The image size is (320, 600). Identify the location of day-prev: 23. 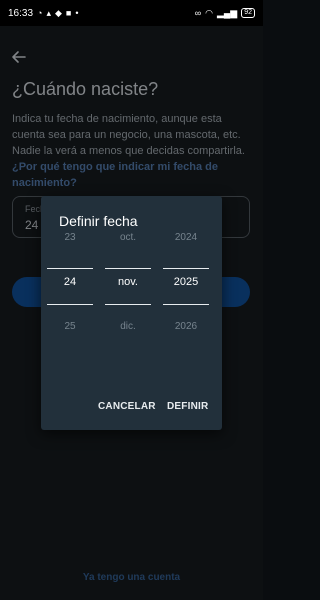
(70, 237).